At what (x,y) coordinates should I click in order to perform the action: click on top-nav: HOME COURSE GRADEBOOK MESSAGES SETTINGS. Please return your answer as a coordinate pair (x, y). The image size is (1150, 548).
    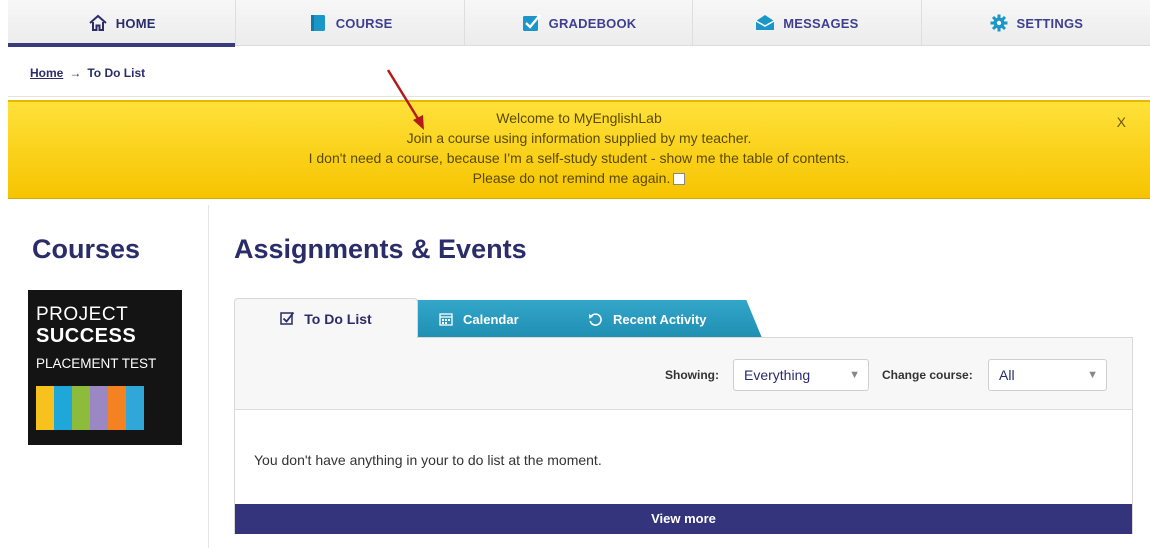
    Looking at the image, I should click on (579, 23).